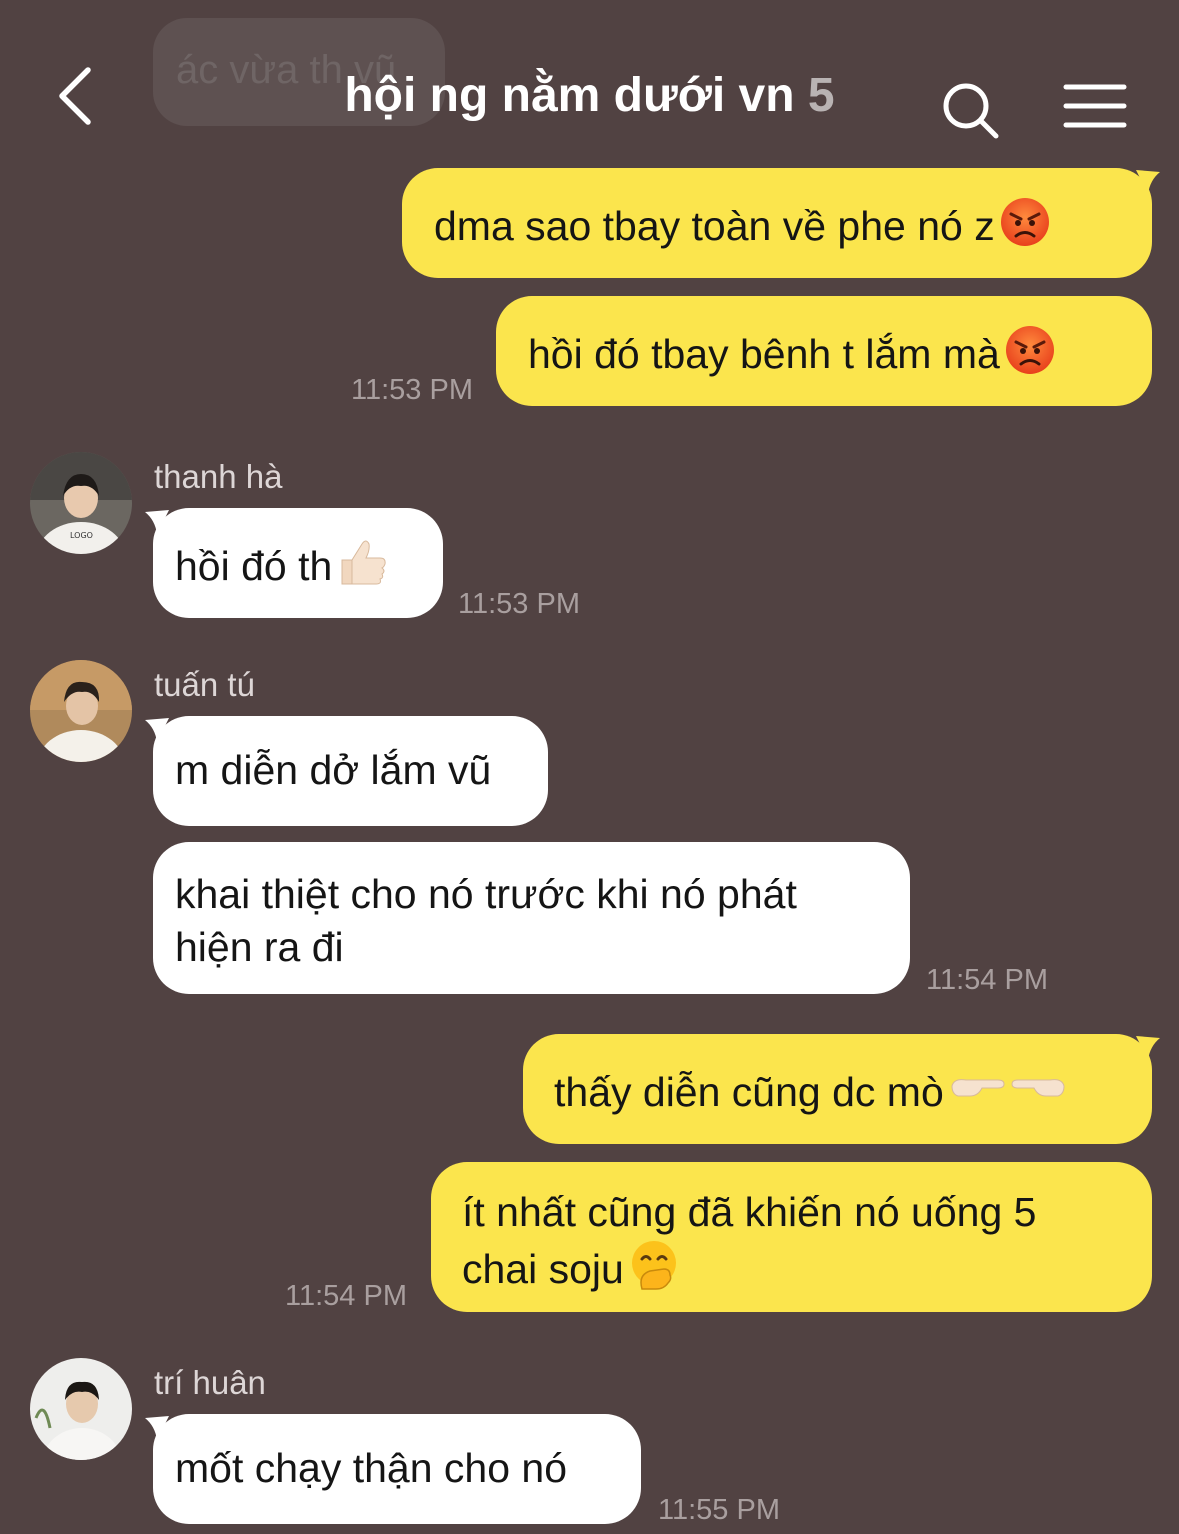  What do you see at coordinates (569, 95) in the screenshot?
I see `chat-title-text: hội ng nằm dưới vn` at bounding box center [569, 95].